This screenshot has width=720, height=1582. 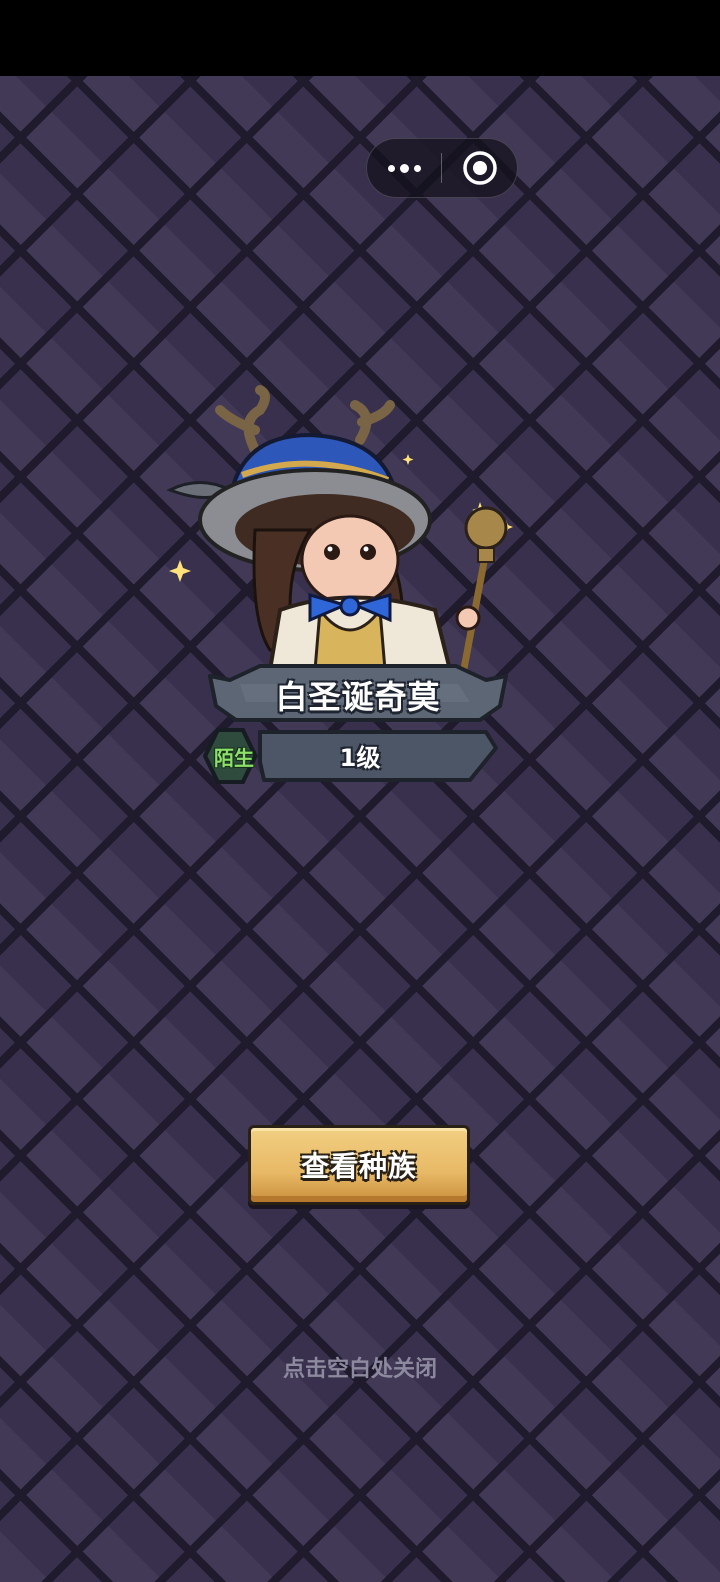 I want to click on character-level: 1级, so click(x=360, y=758).